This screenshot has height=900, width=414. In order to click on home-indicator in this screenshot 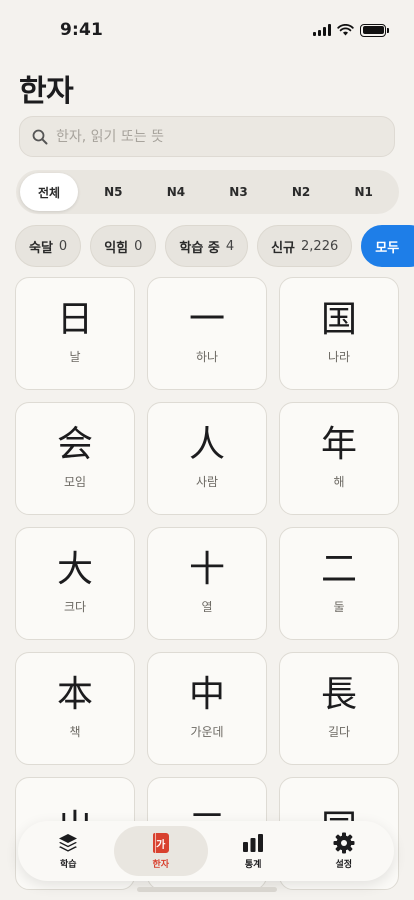, I will do `click(207, 889)`.